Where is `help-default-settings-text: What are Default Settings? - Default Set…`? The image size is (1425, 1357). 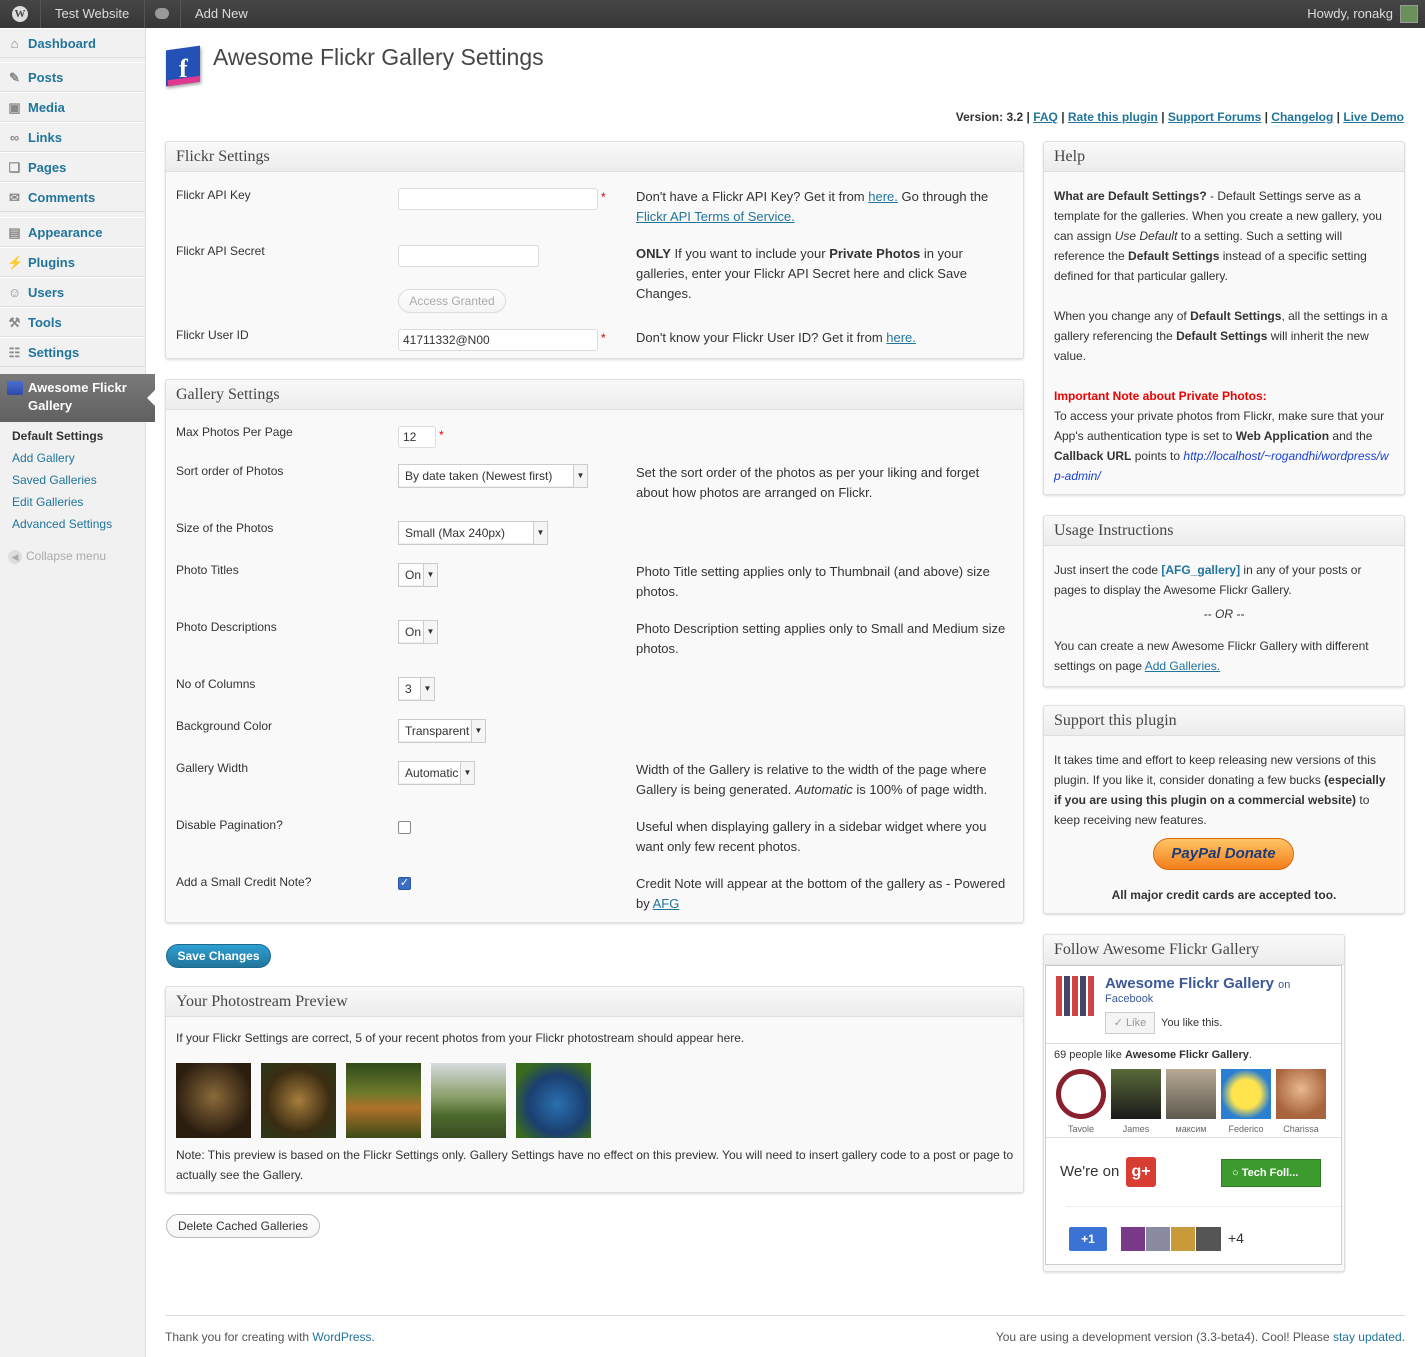
help-default-settings-text: What are Default Settings? - Default Set… is located at coordinates (1218, 236).